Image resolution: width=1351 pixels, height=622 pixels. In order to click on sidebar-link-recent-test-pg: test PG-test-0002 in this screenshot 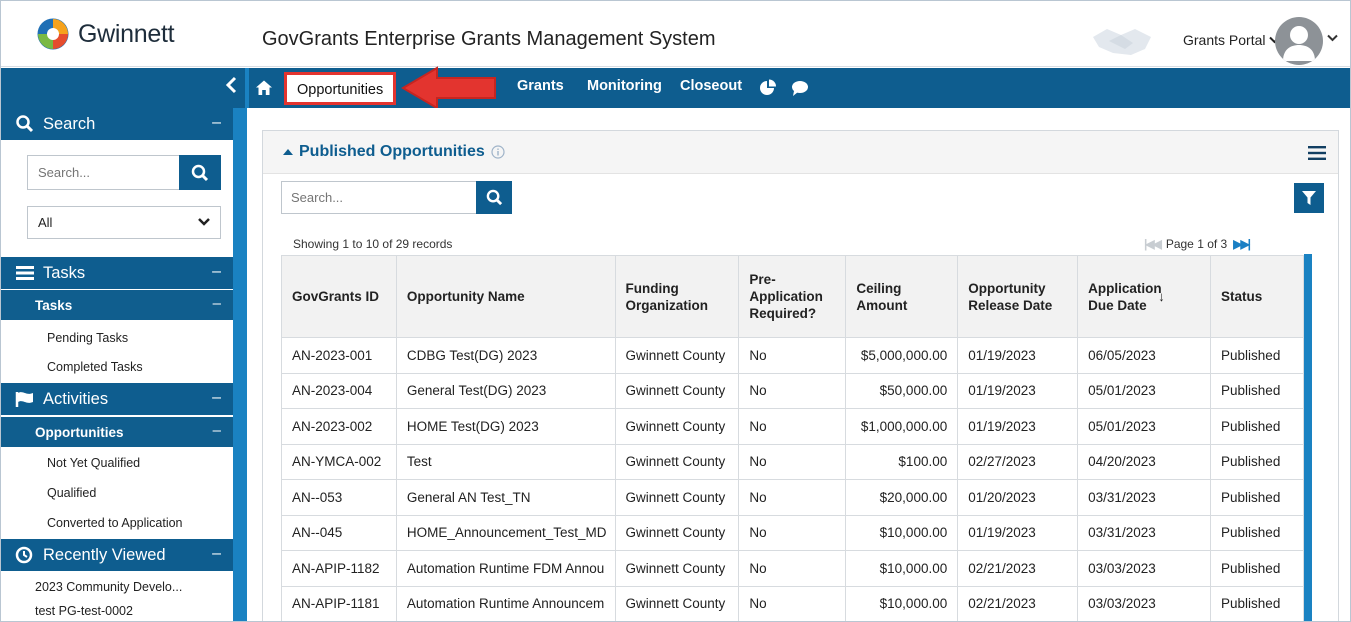, I will do `click(84, 611)`.